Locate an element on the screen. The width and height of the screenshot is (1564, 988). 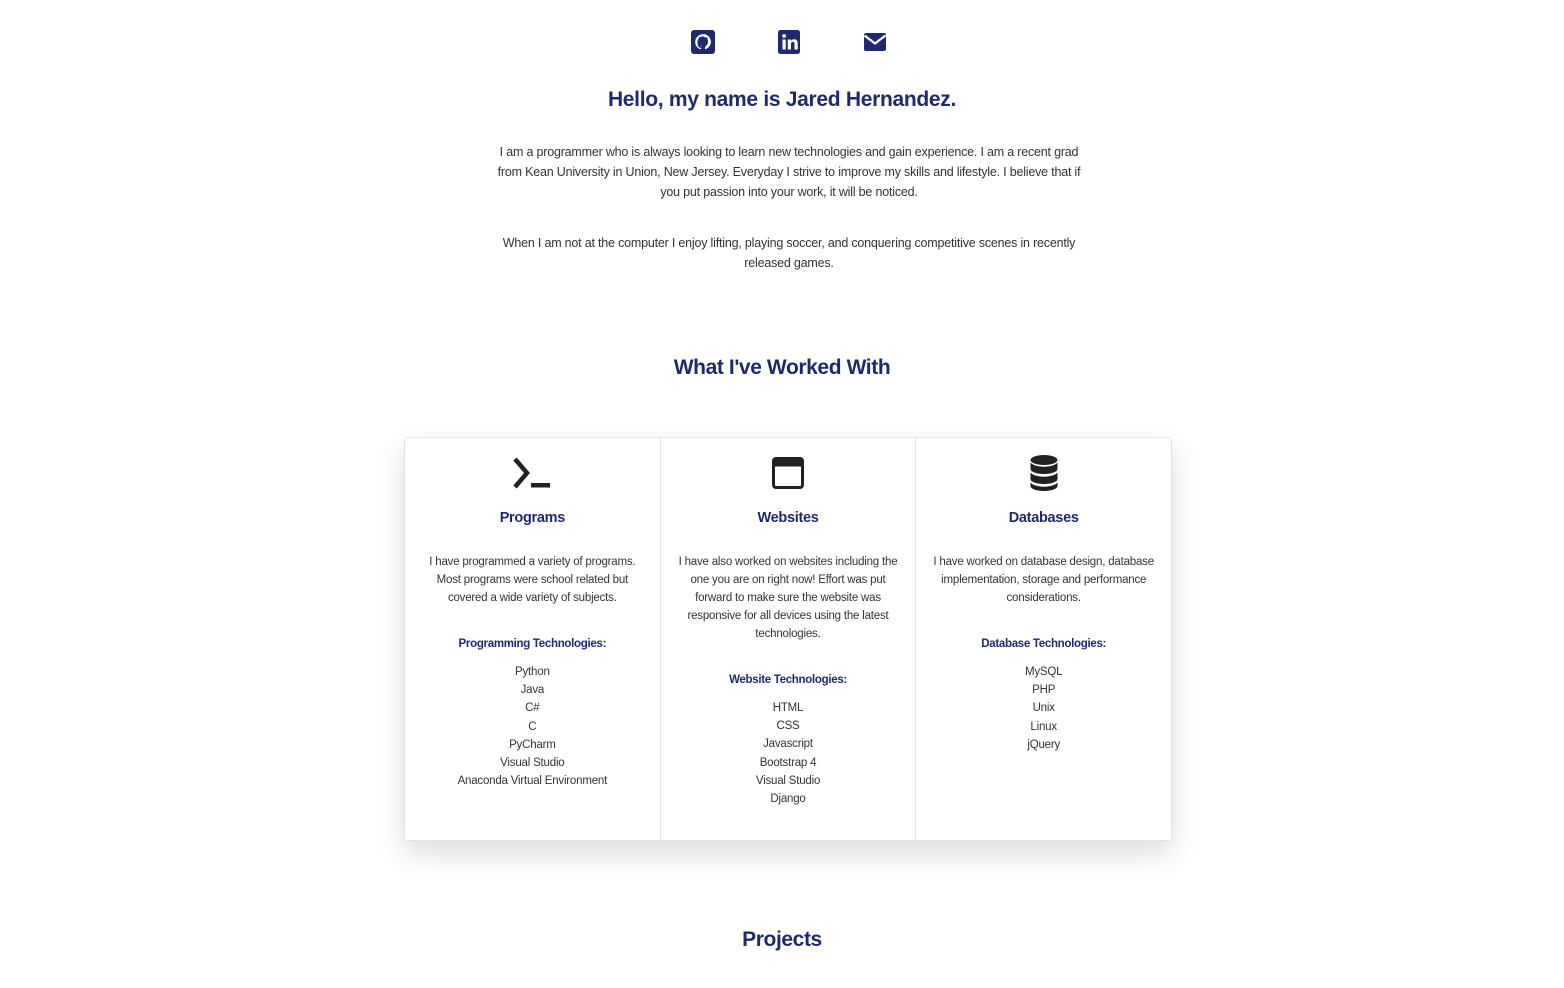
list-item: C# is located at coordinates (532, 708).